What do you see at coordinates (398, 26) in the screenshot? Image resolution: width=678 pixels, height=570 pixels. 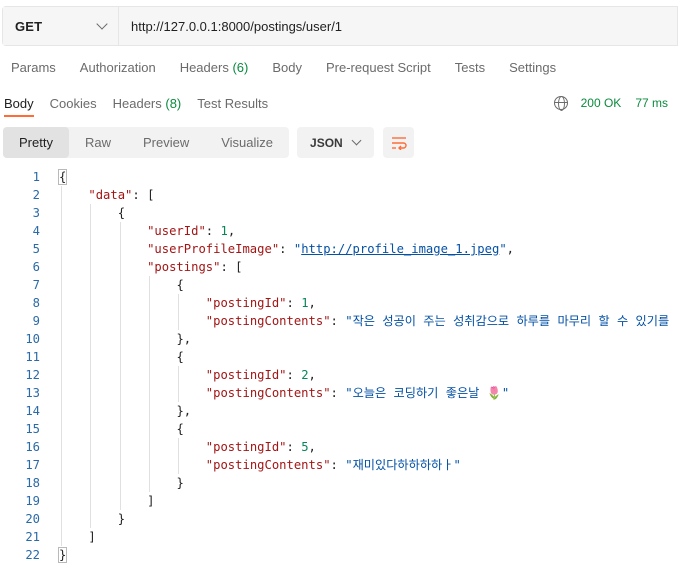 I see `url-input: http://127.0.0.1:8000/postings/user/1` at bounding box center [398, 26].